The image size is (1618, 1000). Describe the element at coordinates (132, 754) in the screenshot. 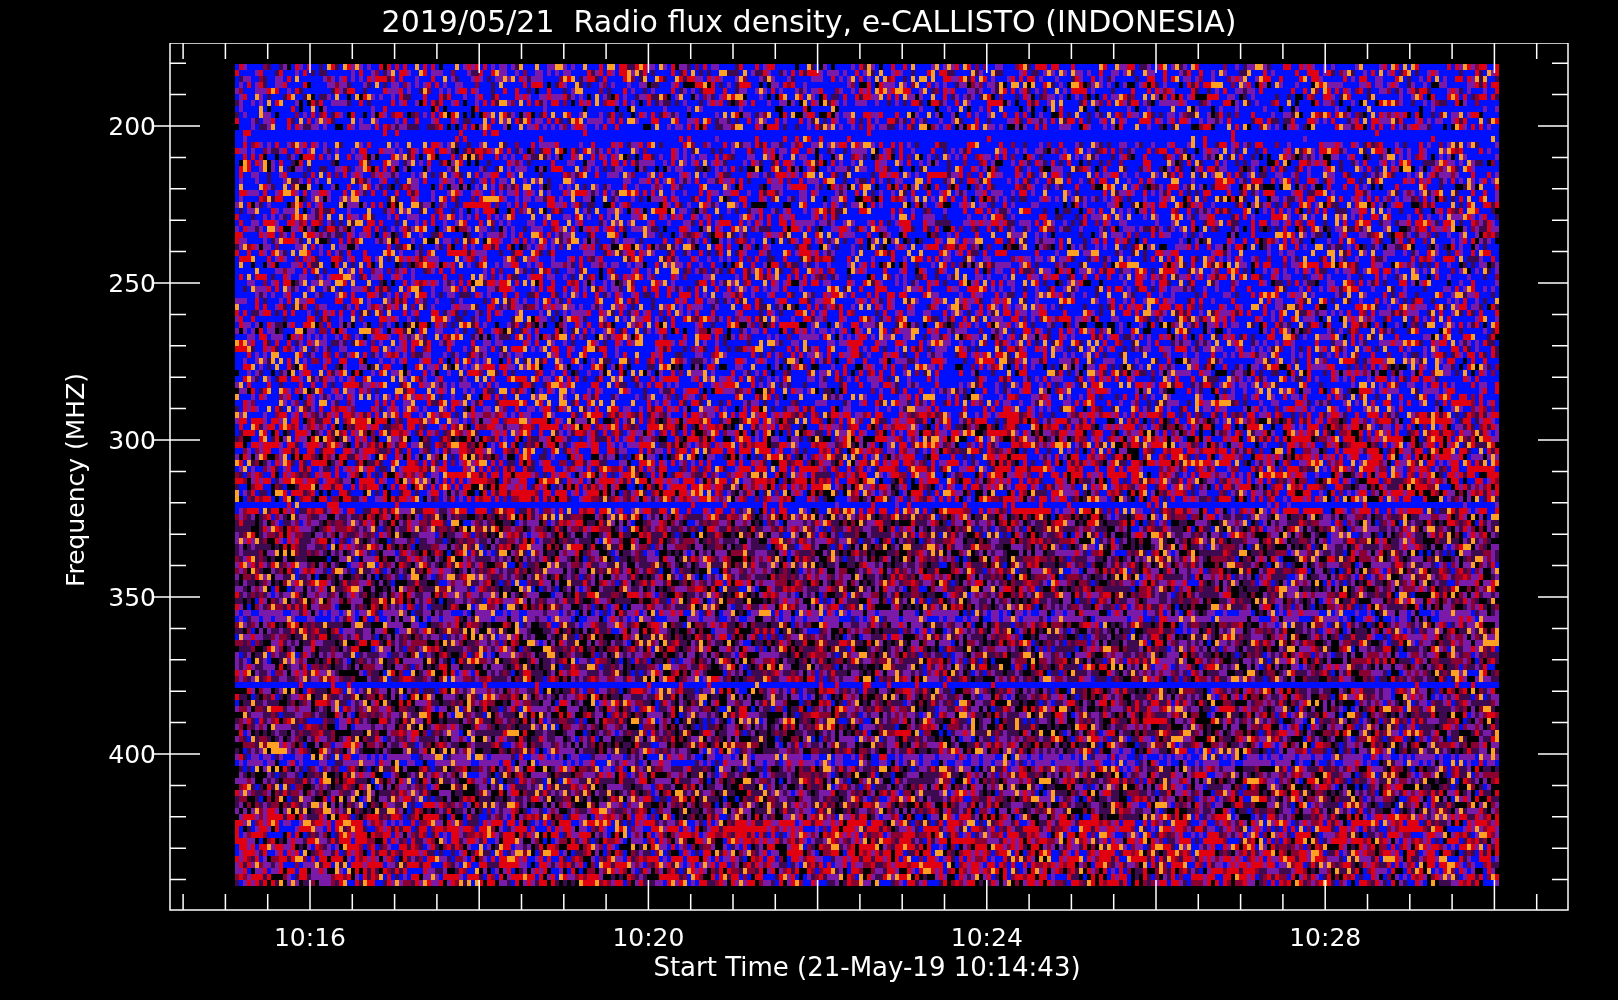

I see `tick-label: 400` at that location.